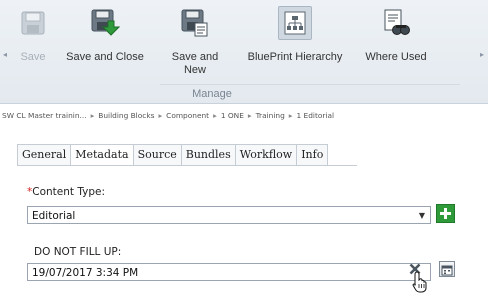 This screenshot has height=308, width=488. I want to click on save-button: Save, so click(33, 43).